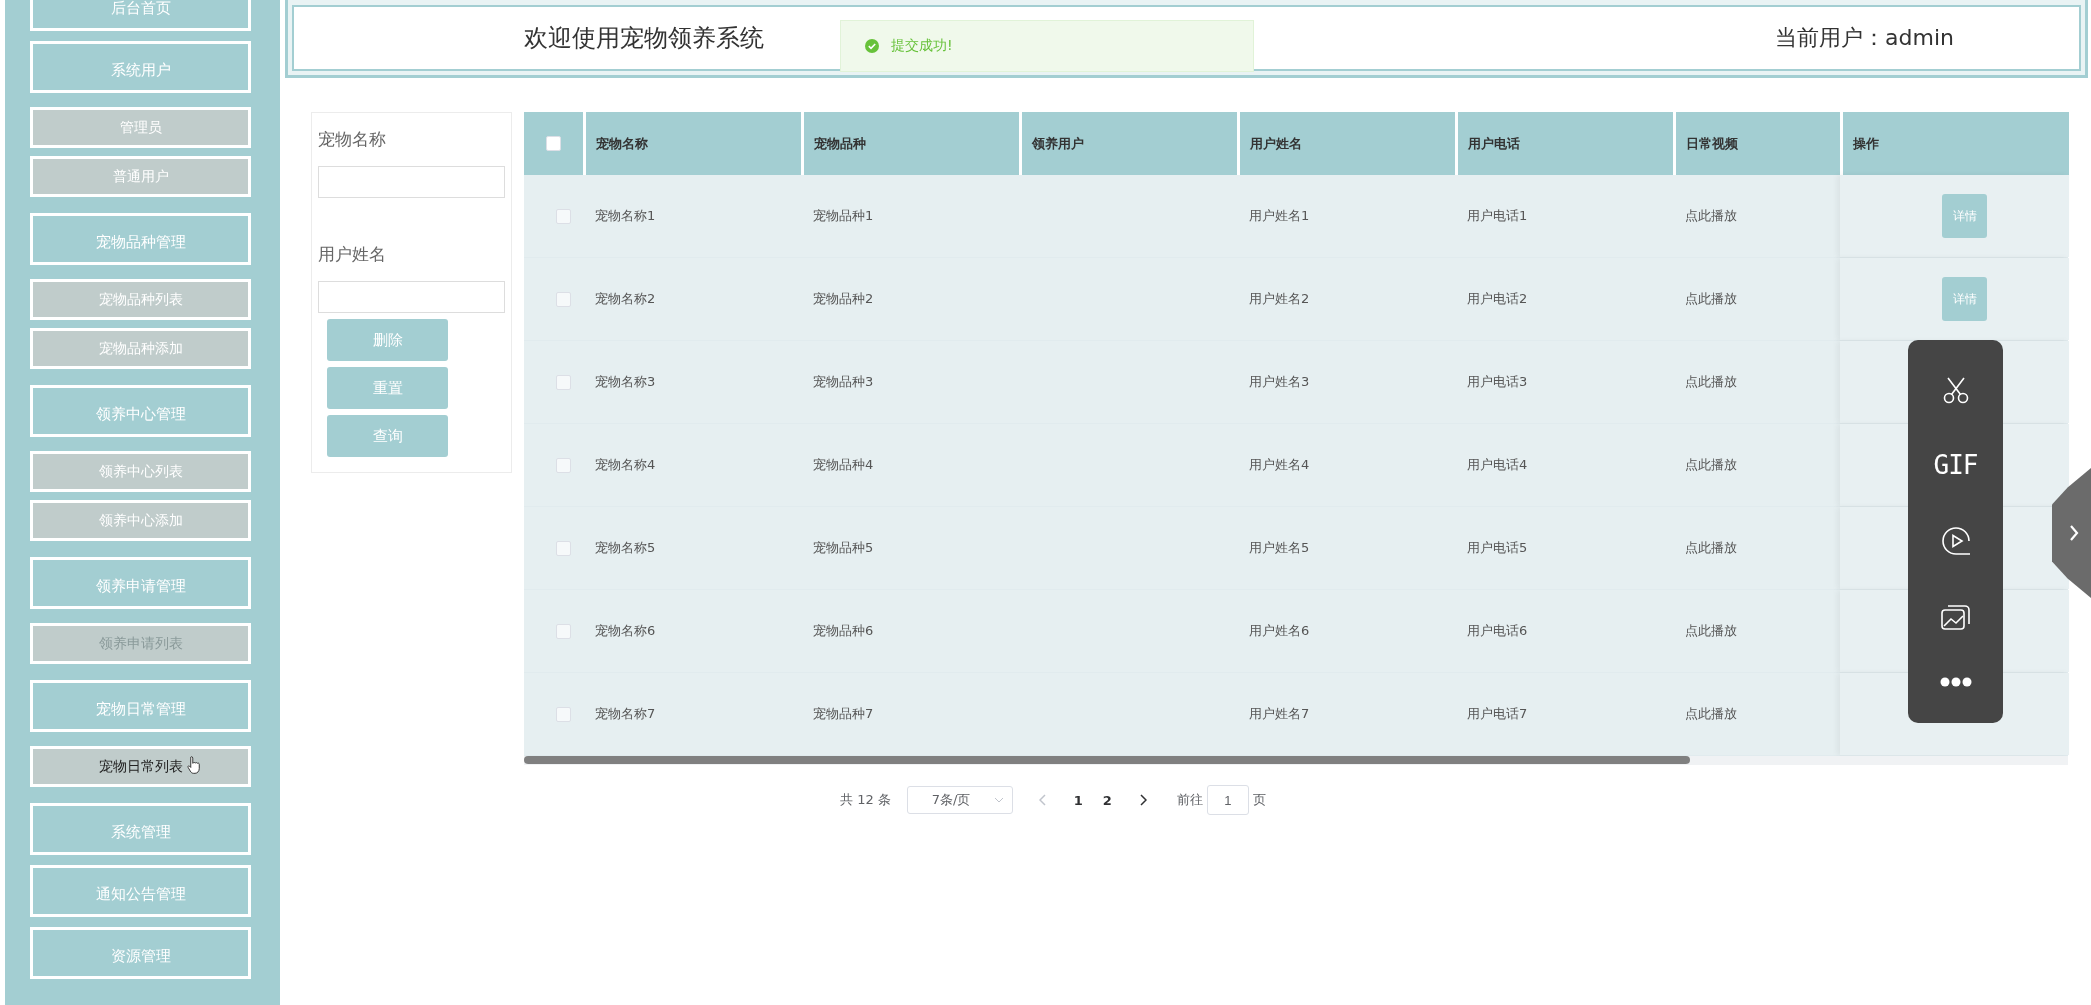 The width and height of the screenshot is (2091, 1005). I want to click on page-suffix: 页, so click(1259, 800).